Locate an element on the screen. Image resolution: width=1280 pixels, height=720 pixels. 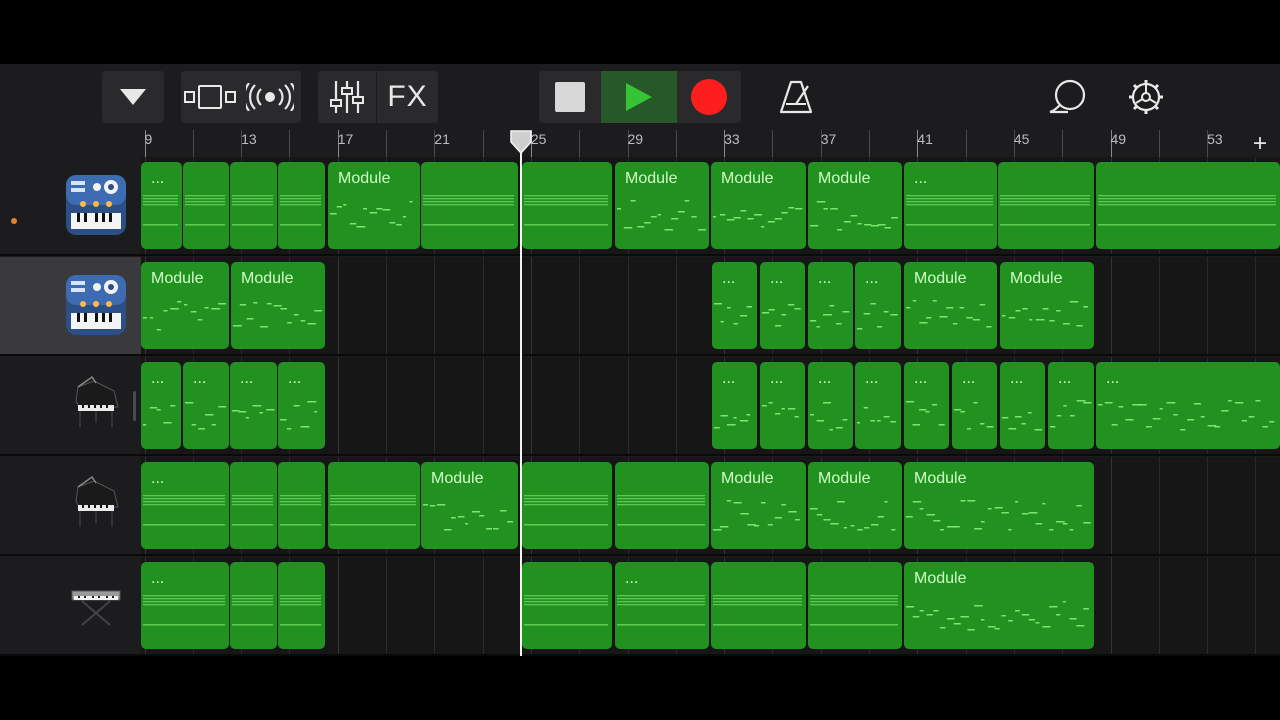
record-button is located at coordinates (709, 97).